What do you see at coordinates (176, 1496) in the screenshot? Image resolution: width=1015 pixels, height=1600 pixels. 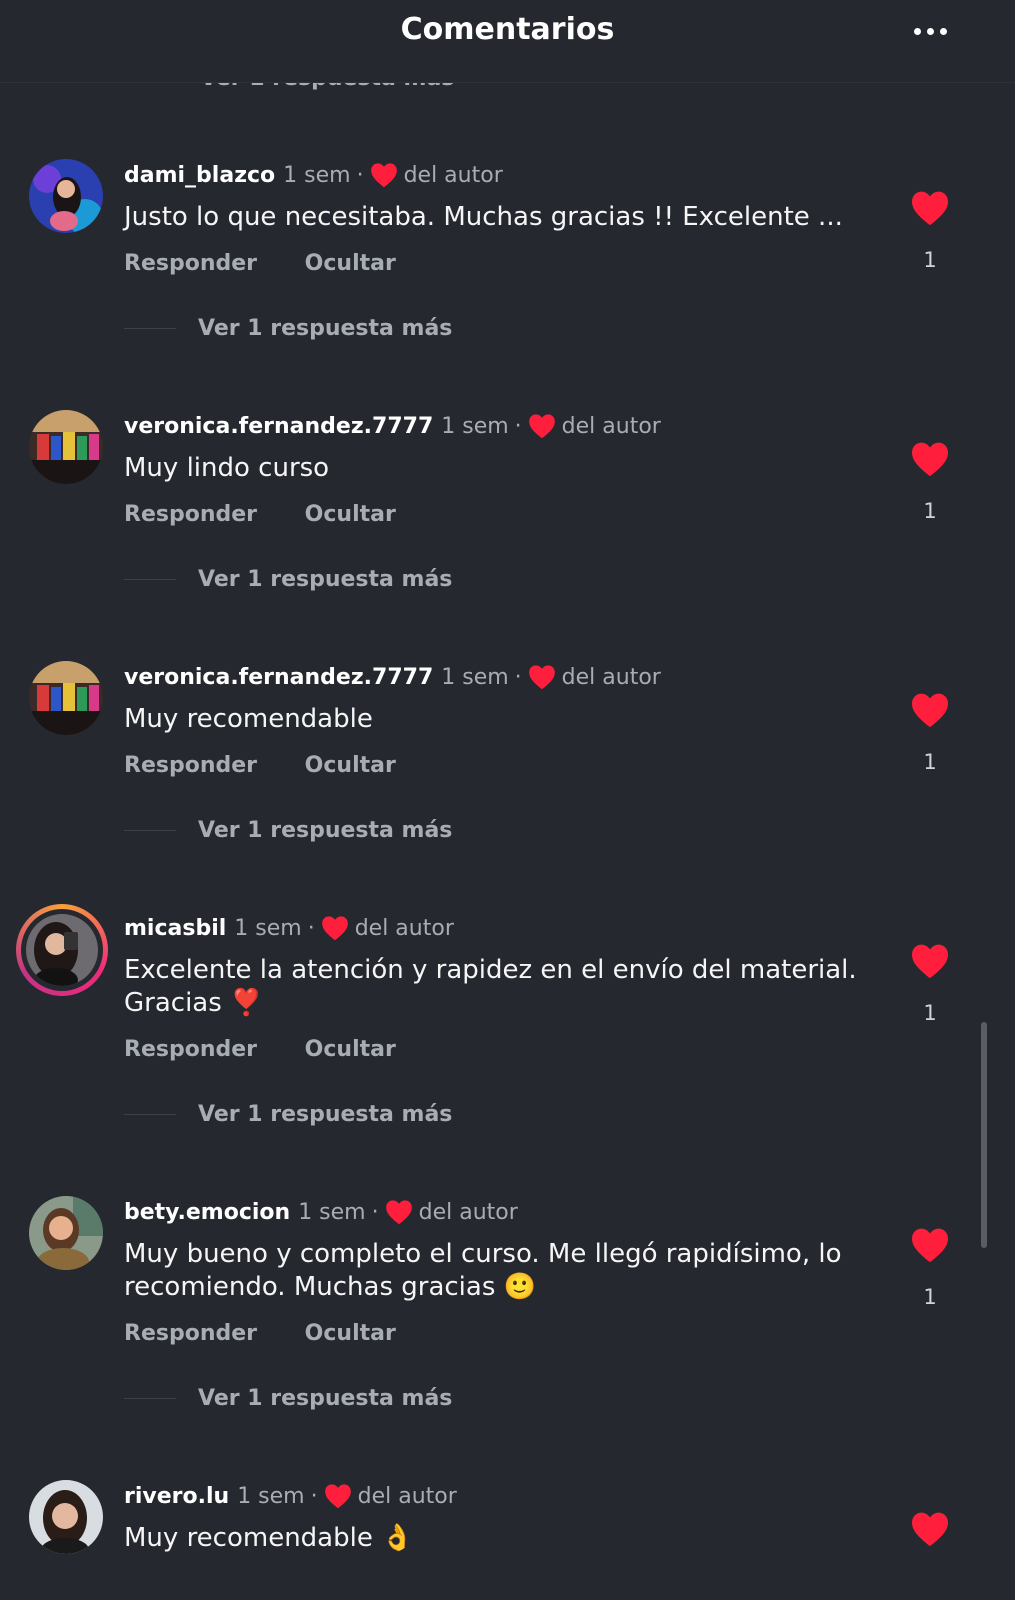 I see `username: rivero.lu` at bounding box center [176, 1496].